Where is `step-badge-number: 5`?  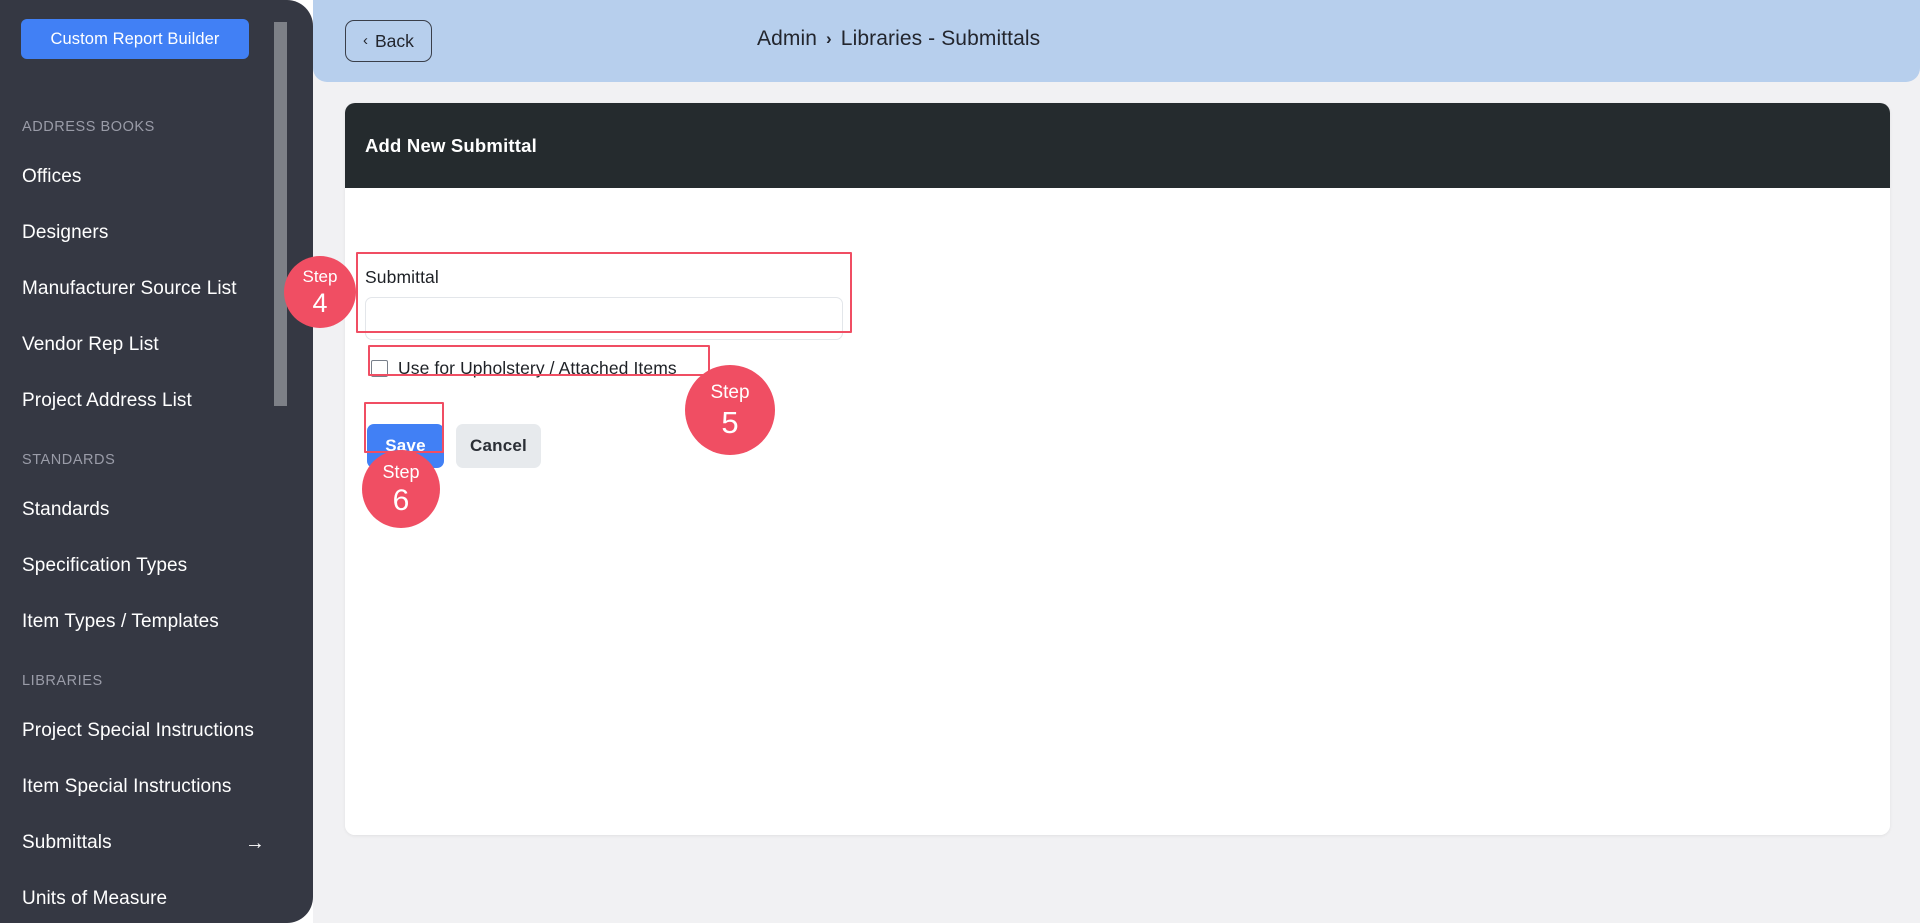
step-badge-number: 5 is located at coordinates (730, 422).